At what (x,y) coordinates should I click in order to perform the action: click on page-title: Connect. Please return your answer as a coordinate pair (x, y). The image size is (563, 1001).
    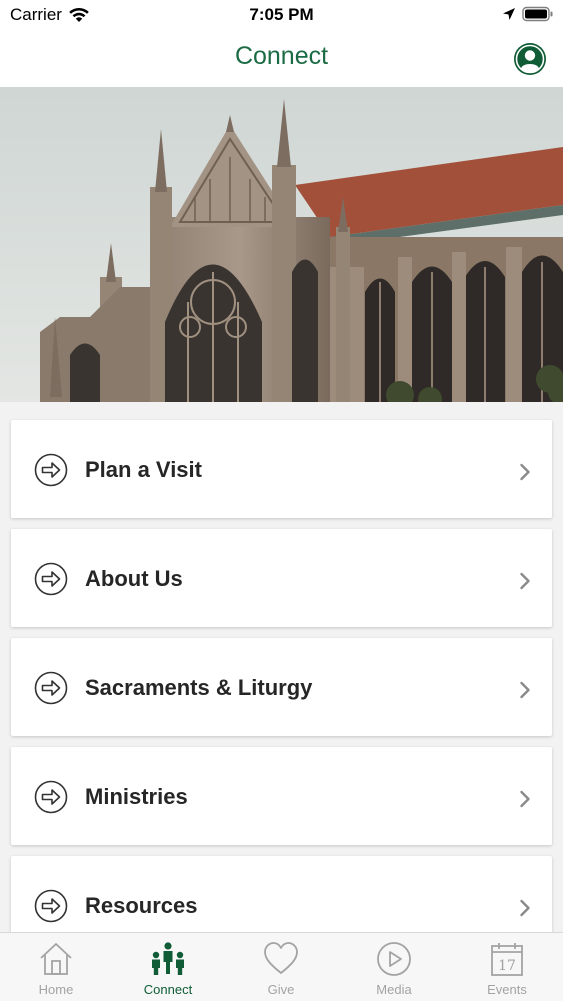
    Looking at the image, I should click on (281, 56).